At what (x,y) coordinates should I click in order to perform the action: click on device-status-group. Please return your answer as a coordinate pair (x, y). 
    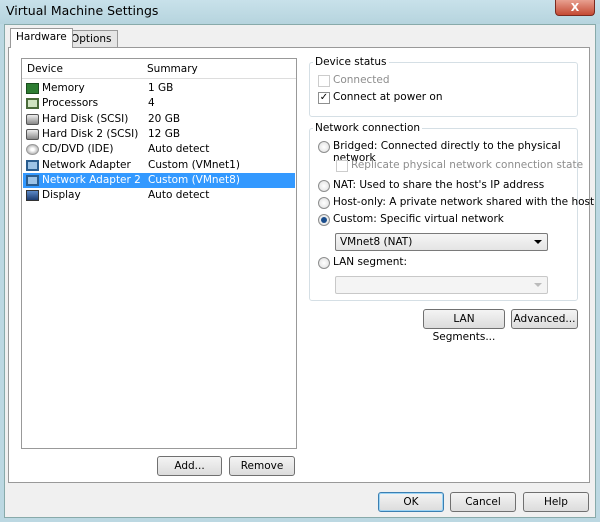
    Looking at the image, I should click on (443, 89).